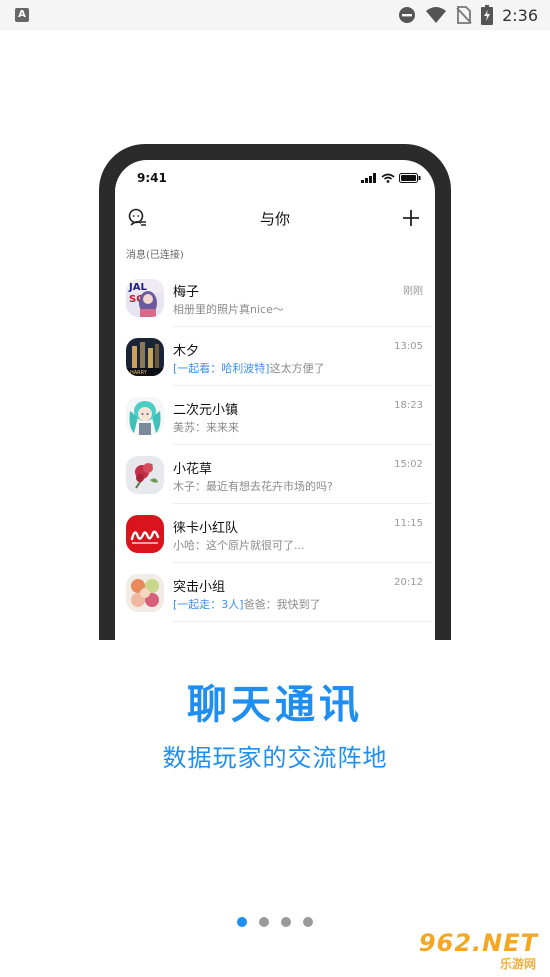 The width and height of the screenshot is (550, 977). What do you see at coordinates (275, 356) in the screenshot?
I see `list-item: HARRY 木夕 [一起看：哈利波特]这太方便了 13:05` at bounding box center [275, 356].